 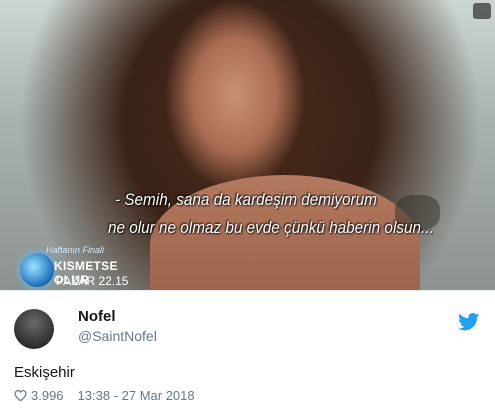 What do you see at coordinates (136, 395) in the screenshot?
I see `timestamp: 13:38 - 27 Mar 2018` at bounding box center [136, 395].